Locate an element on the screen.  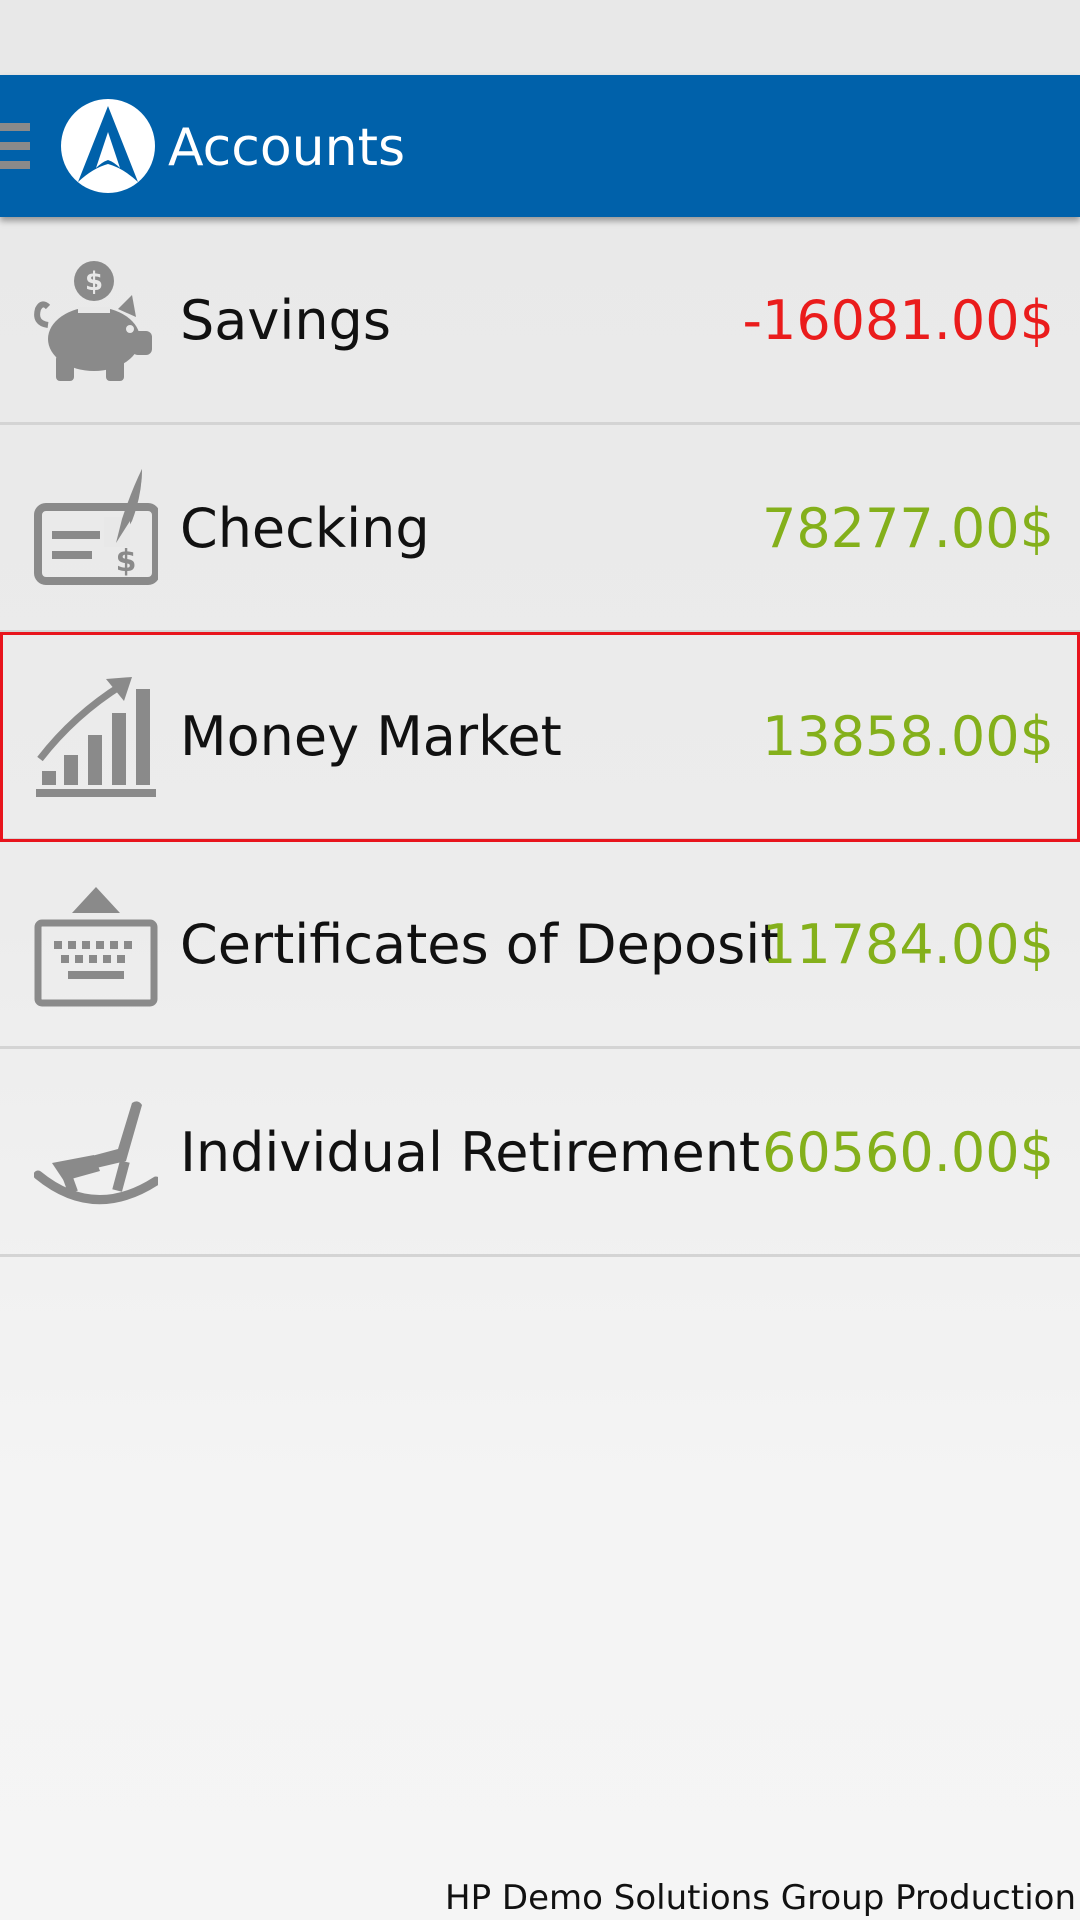
app-logo-icon is located at coordinates (108, 146).